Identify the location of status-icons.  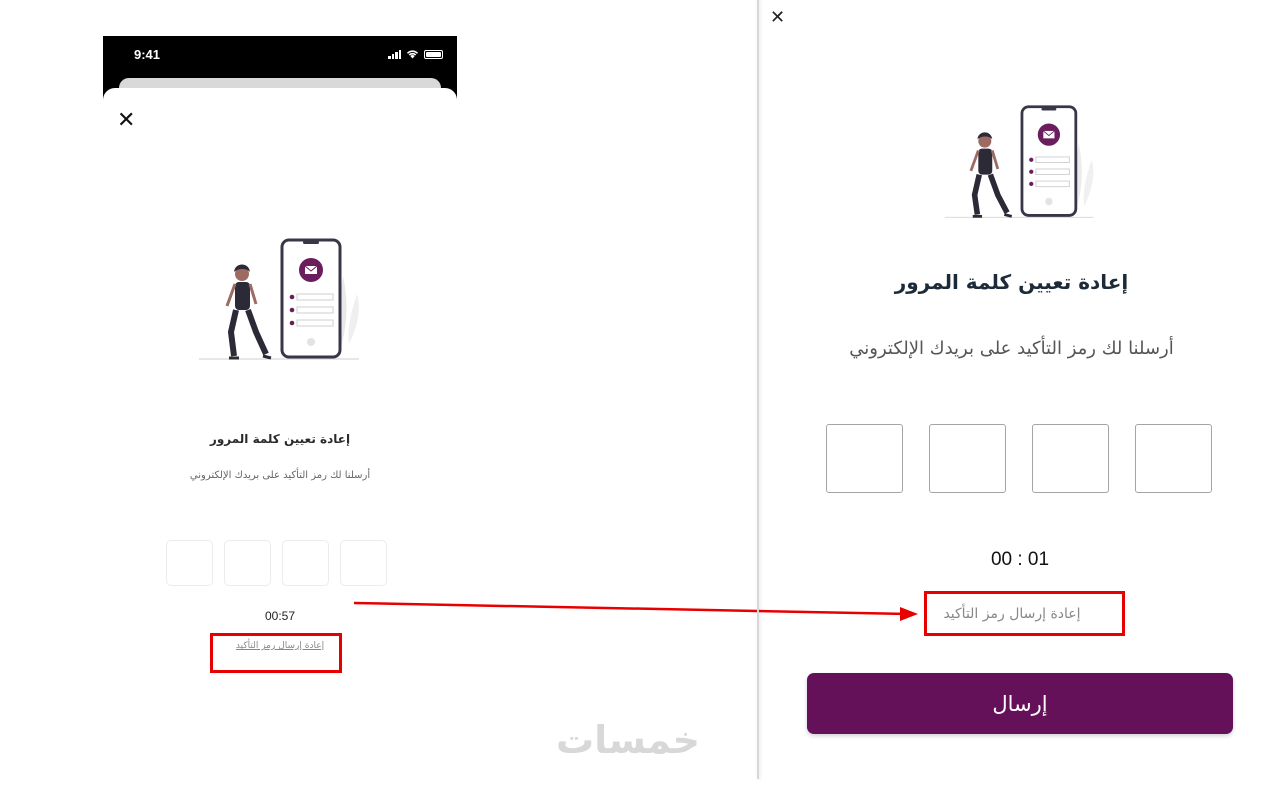
(415, 54).